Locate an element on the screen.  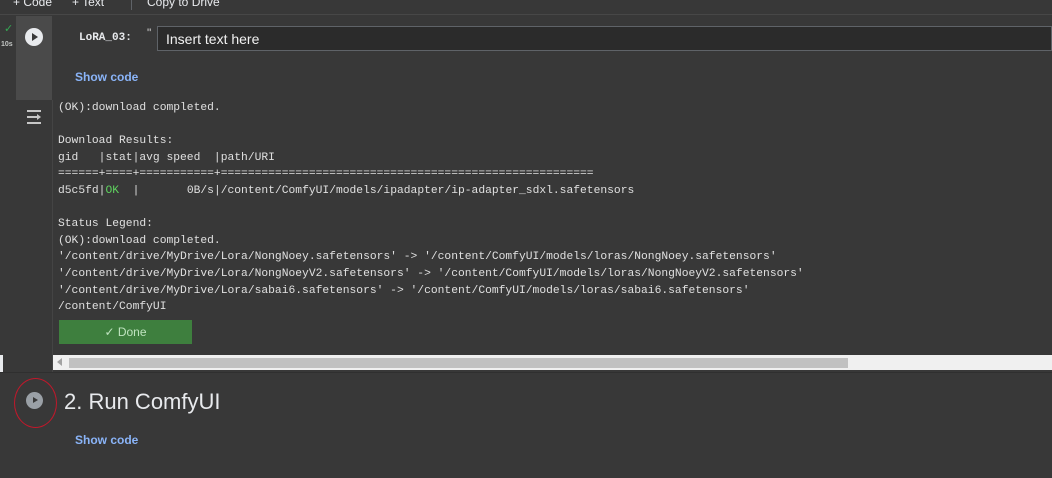
add-code-button: + Code is located at coordinates (32, 4).